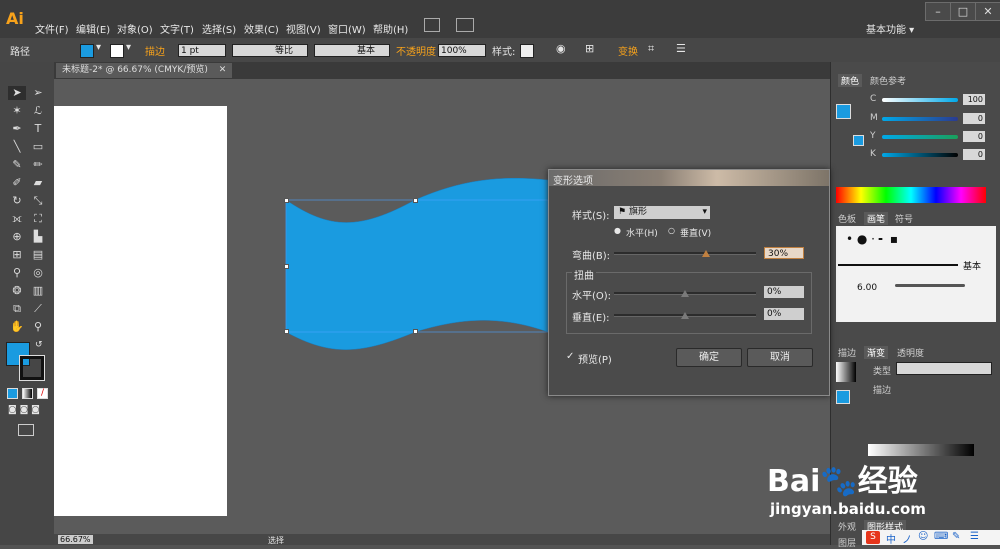 The width and height of the screenshot is (1000, 549). I want to click on vertical-radio: ○, so click(671, 230).